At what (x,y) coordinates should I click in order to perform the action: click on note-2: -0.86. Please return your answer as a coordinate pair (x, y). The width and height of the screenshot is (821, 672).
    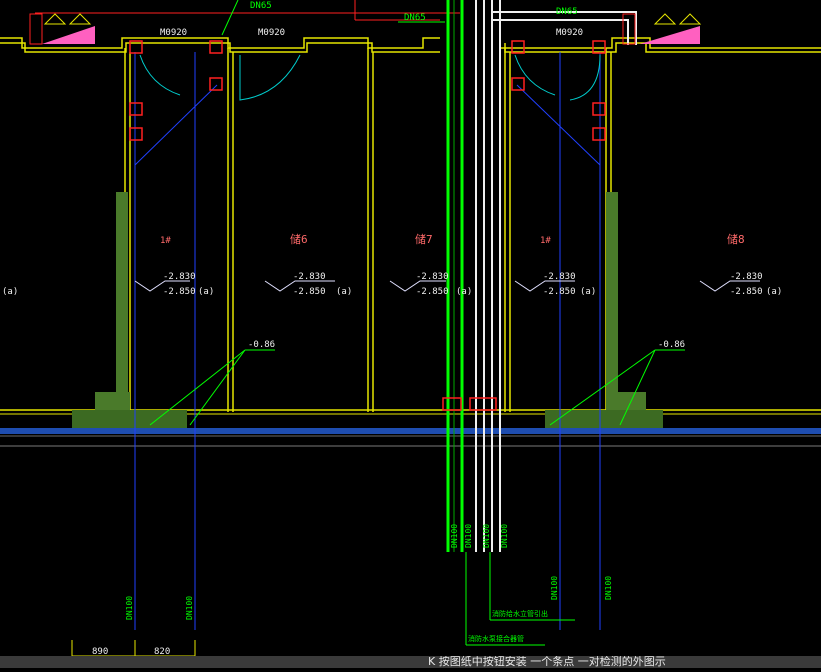
    Looking at the image, I should click on (671, 345).